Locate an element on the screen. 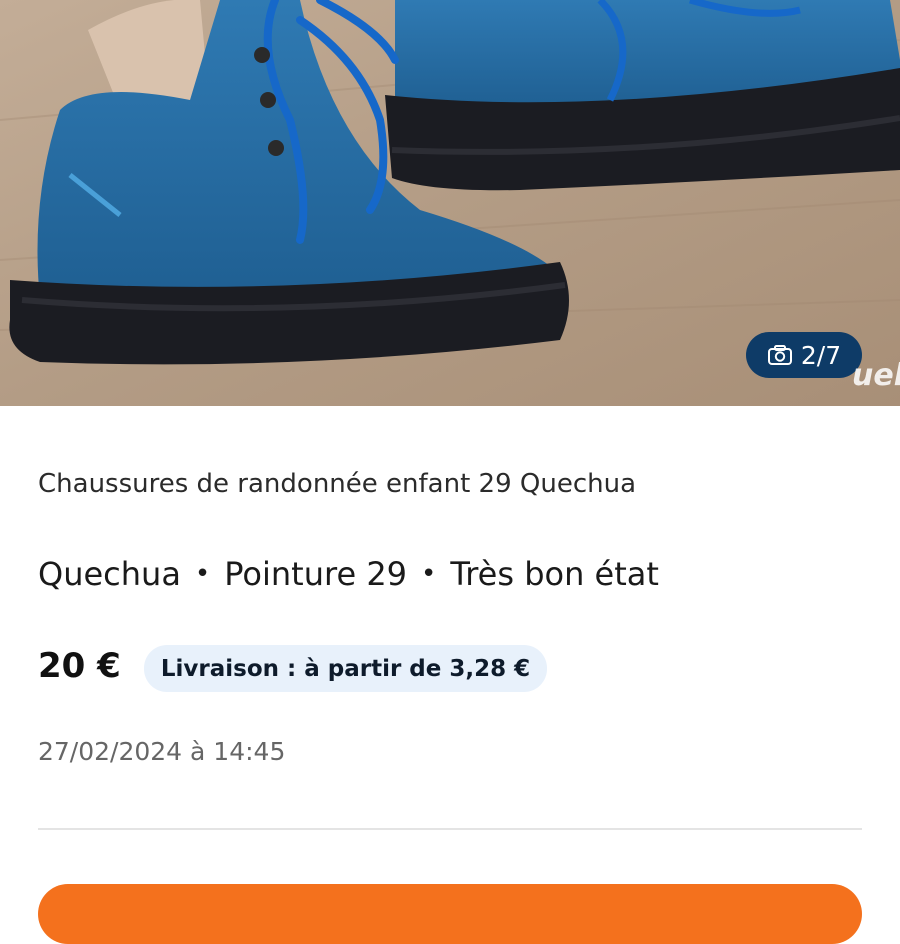  brand-label: Quechua is located at coordinates (109, 574).